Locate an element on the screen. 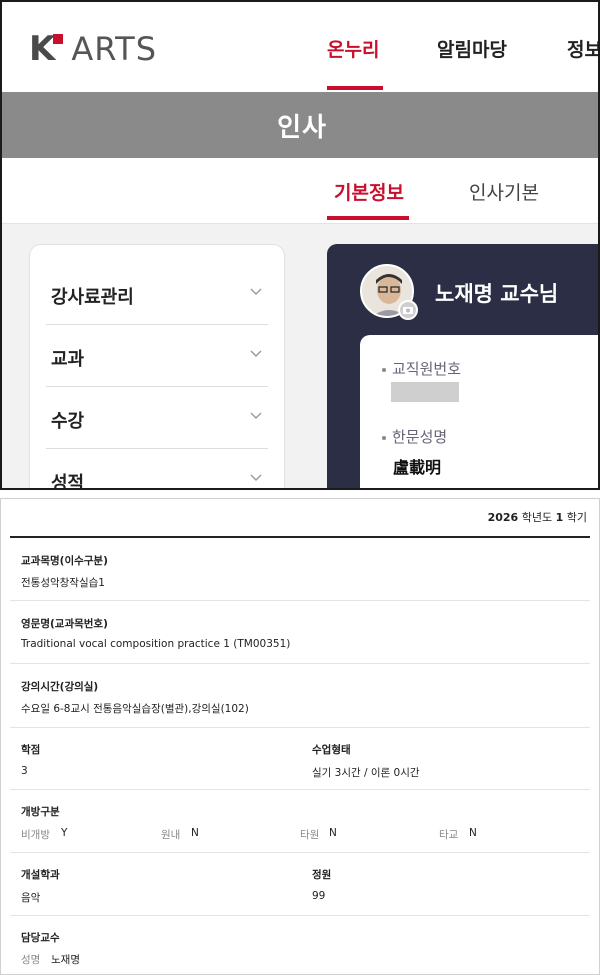 This screenshot has width=600, height=975. open-option-label: 타교 is located at coordinates (449, 835).